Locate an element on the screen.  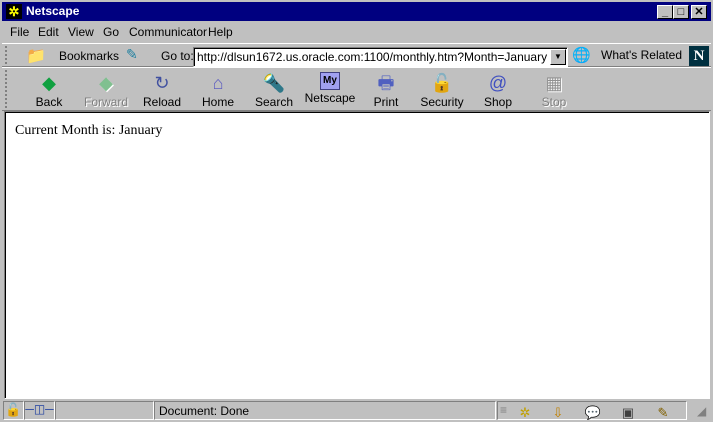
search-icon: 🔦 is located at coordinates (274, 83).